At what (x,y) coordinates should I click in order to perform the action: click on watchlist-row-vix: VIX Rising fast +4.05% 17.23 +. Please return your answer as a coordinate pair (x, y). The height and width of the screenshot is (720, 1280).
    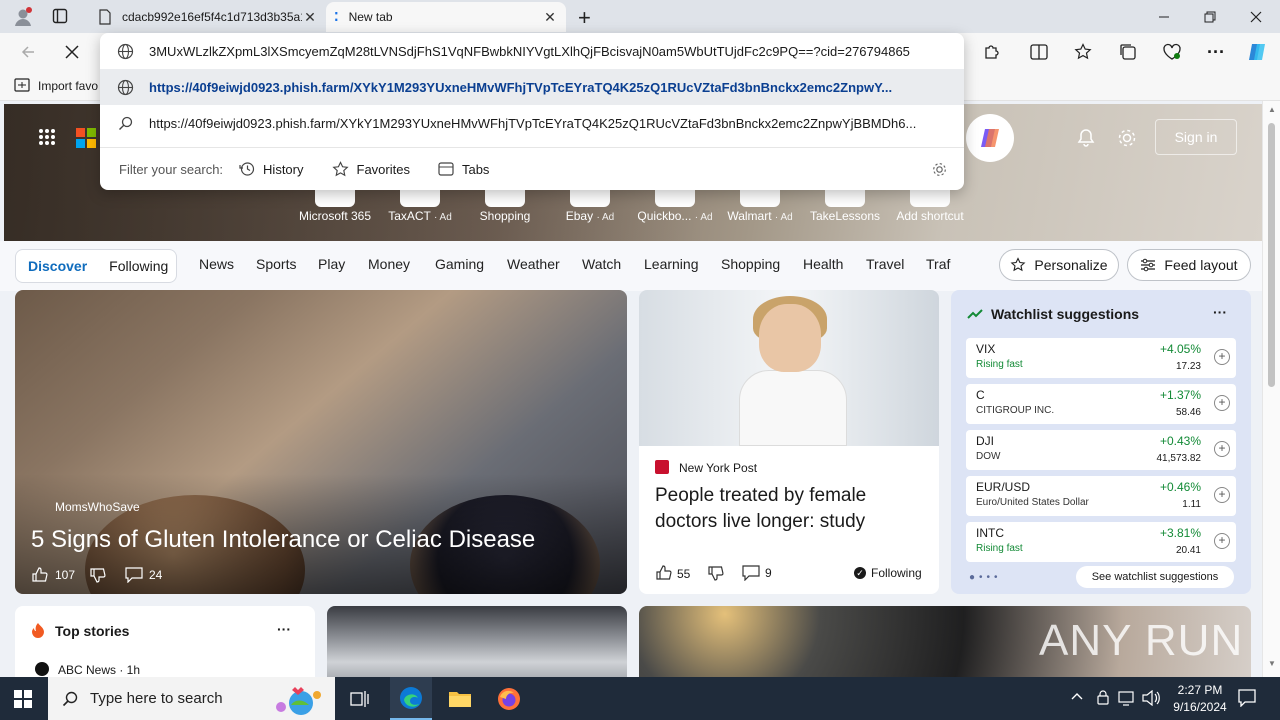
    Looking at the image, I should click on (1101, 358).